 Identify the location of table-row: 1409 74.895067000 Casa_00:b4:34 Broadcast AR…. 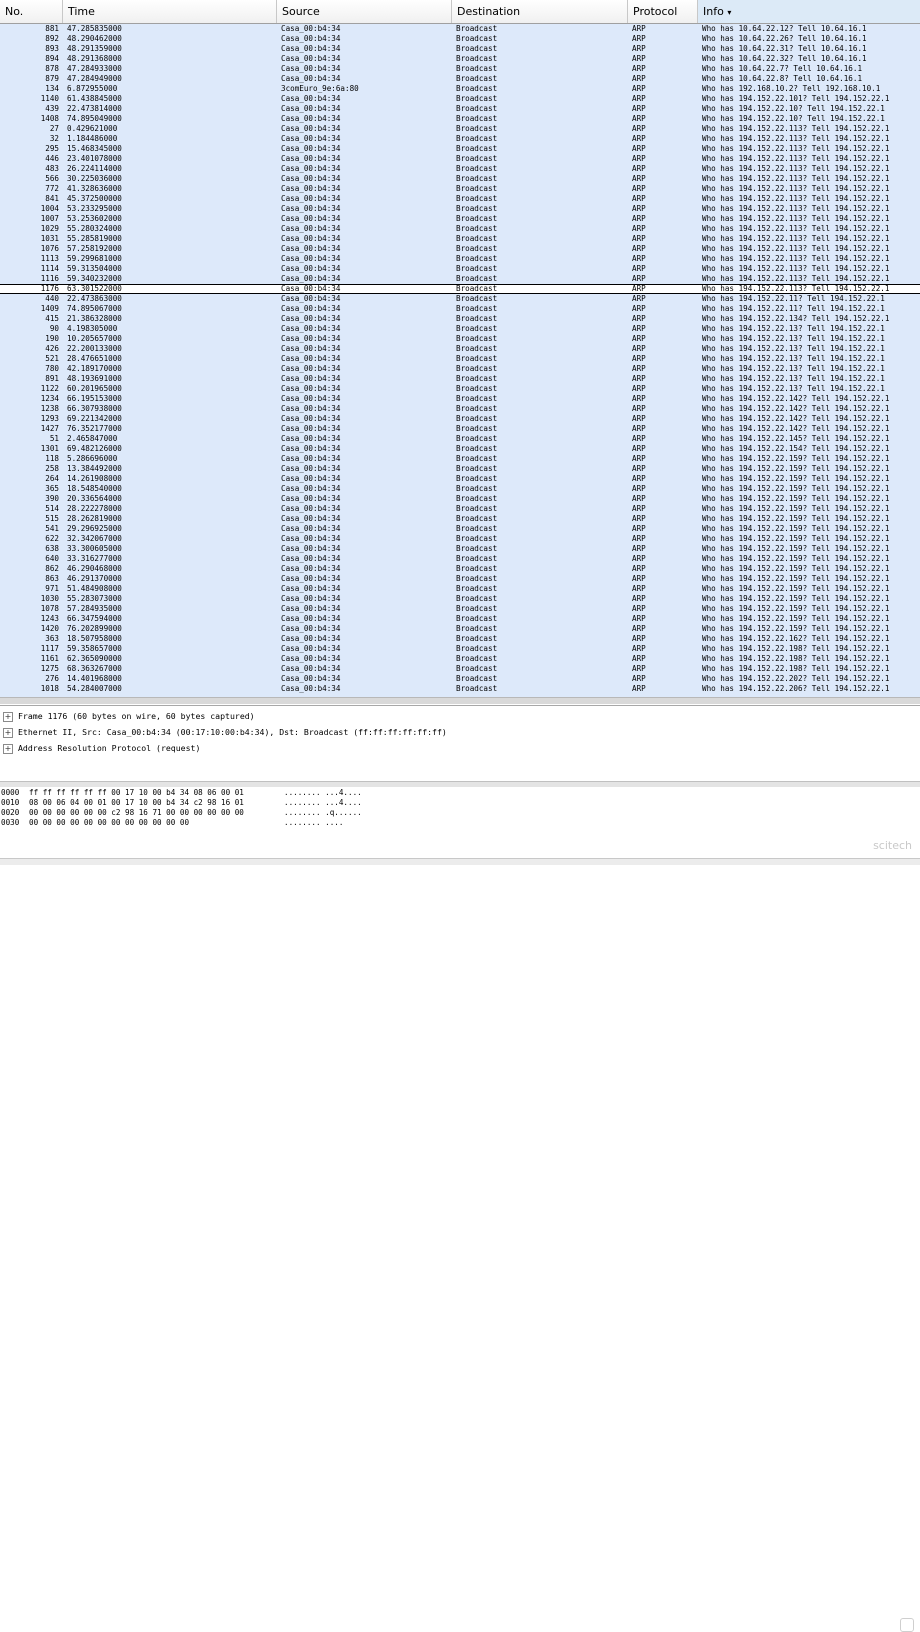
(460, 309).